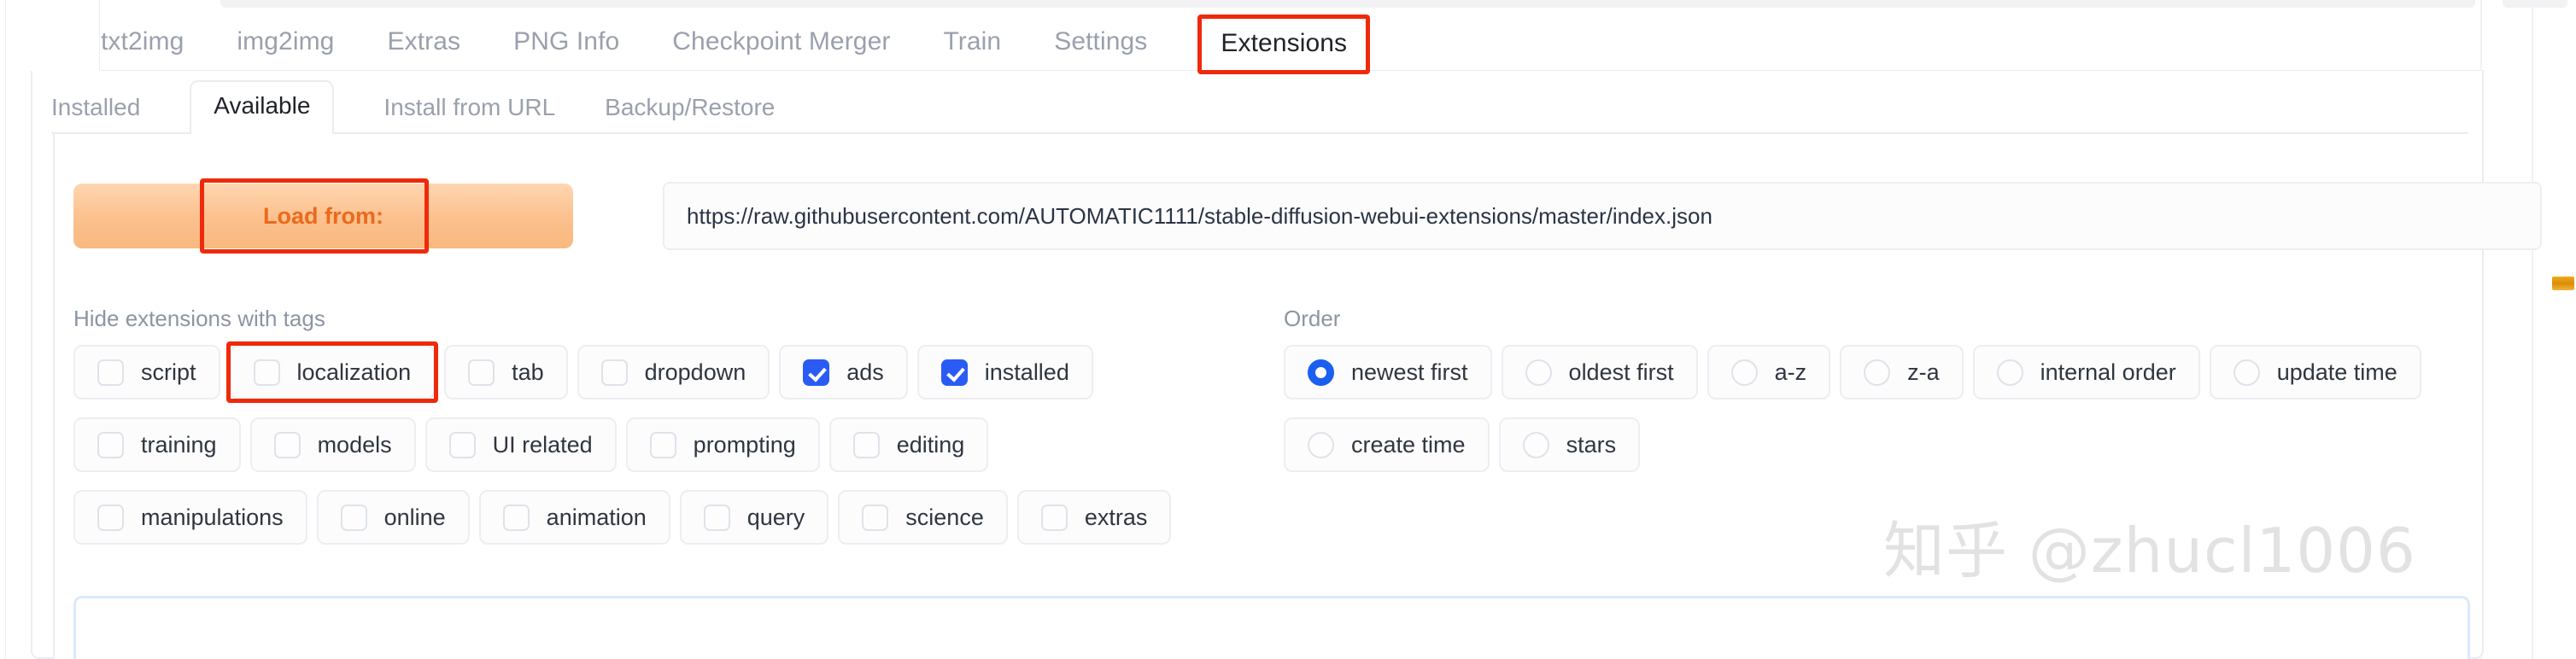  I want to click on checkbox-icon-animation, so click(516, 517).